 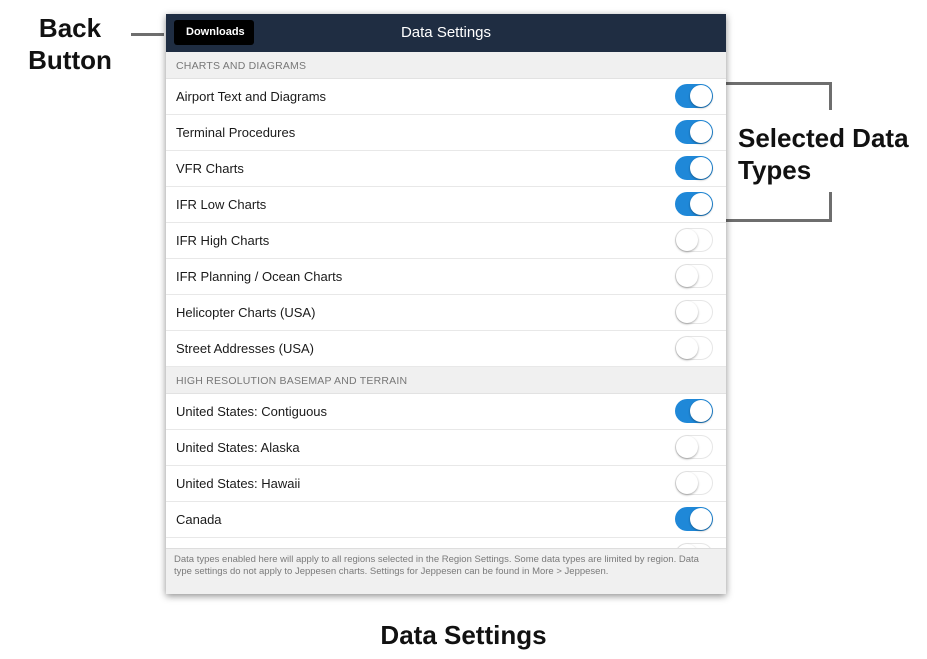 I want to click on selected-data-types-callout: Selected Data Types, so click(x=823, y=154).